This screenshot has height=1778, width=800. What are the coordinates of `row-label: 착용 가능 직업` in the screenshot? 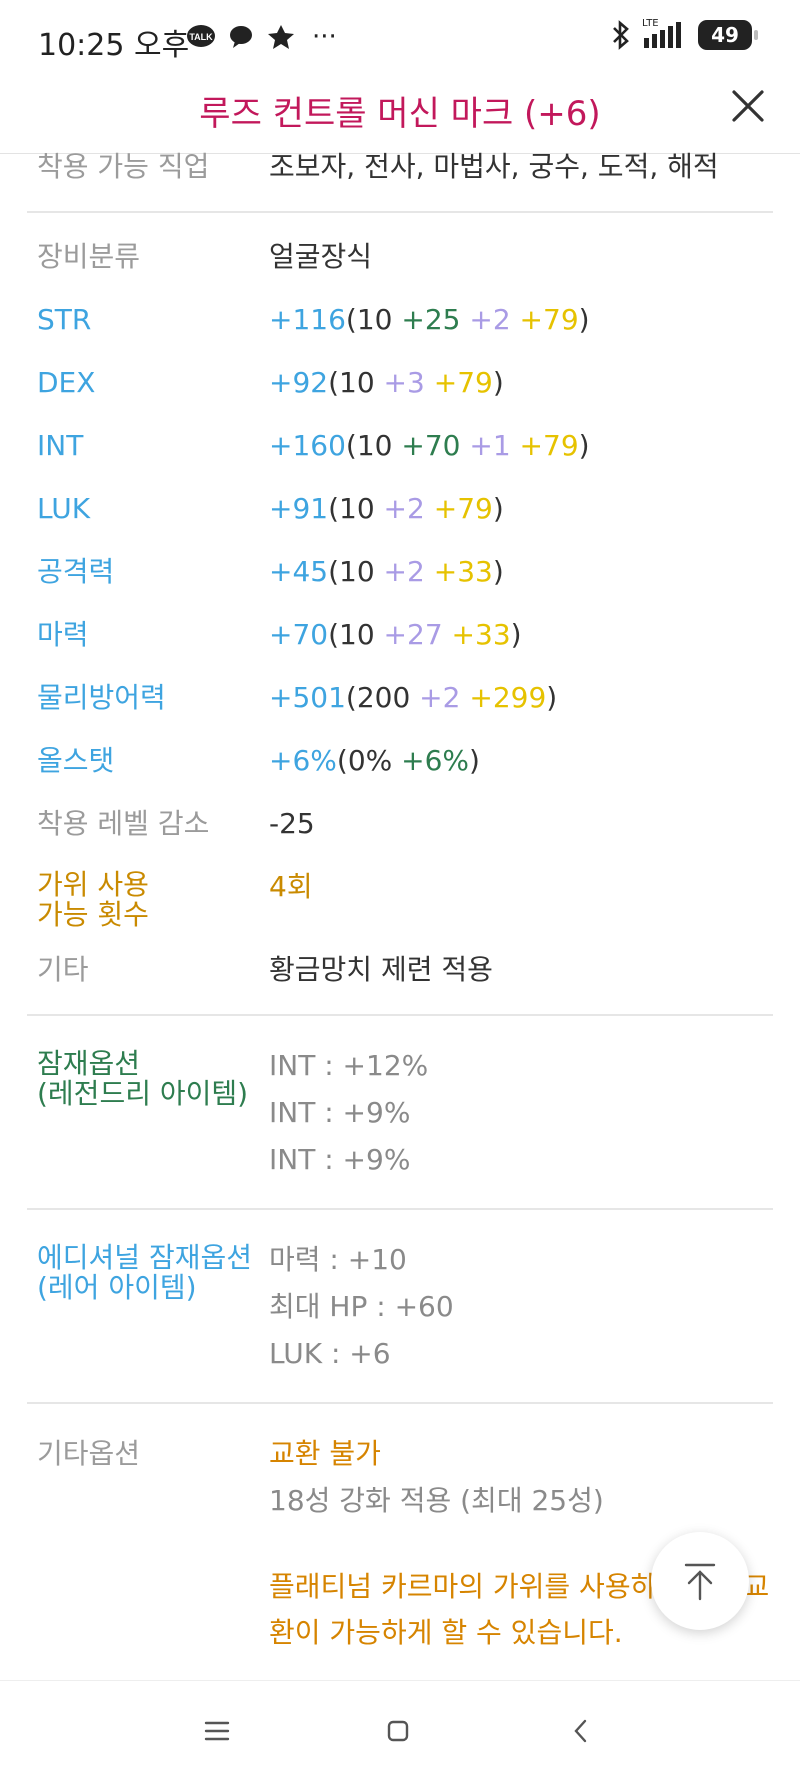 It's located at (123, 166).